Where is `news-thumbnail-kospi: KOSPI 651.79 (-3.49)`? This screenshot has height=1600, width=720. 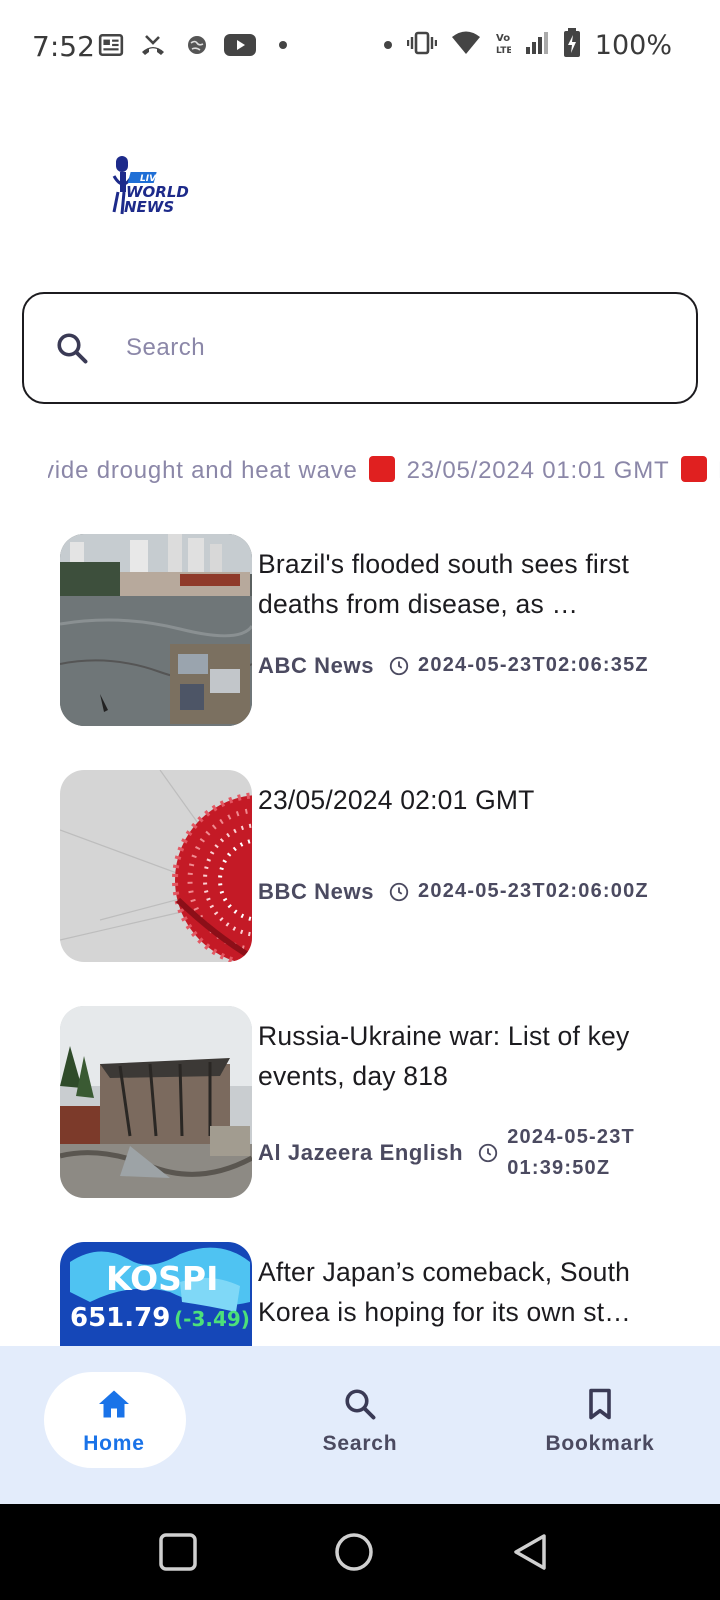
news-thumbnail-kospi: KOSPI 651.79 (-3.49) is located at coordinates (156, 1294).